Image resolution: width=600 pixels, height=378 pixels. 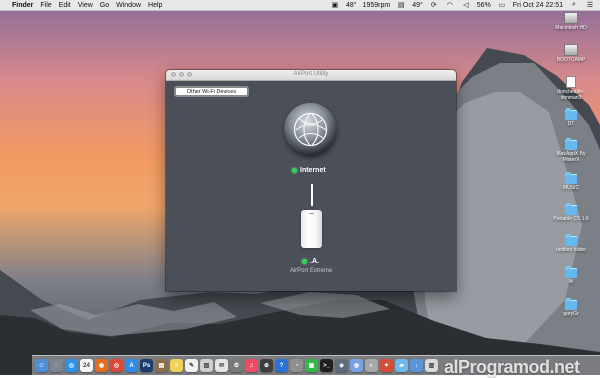 What do you see at coordinates (571, 124) in the screenshot?
I see `desktop-item-label: DT` at bounding box center [571, 124].